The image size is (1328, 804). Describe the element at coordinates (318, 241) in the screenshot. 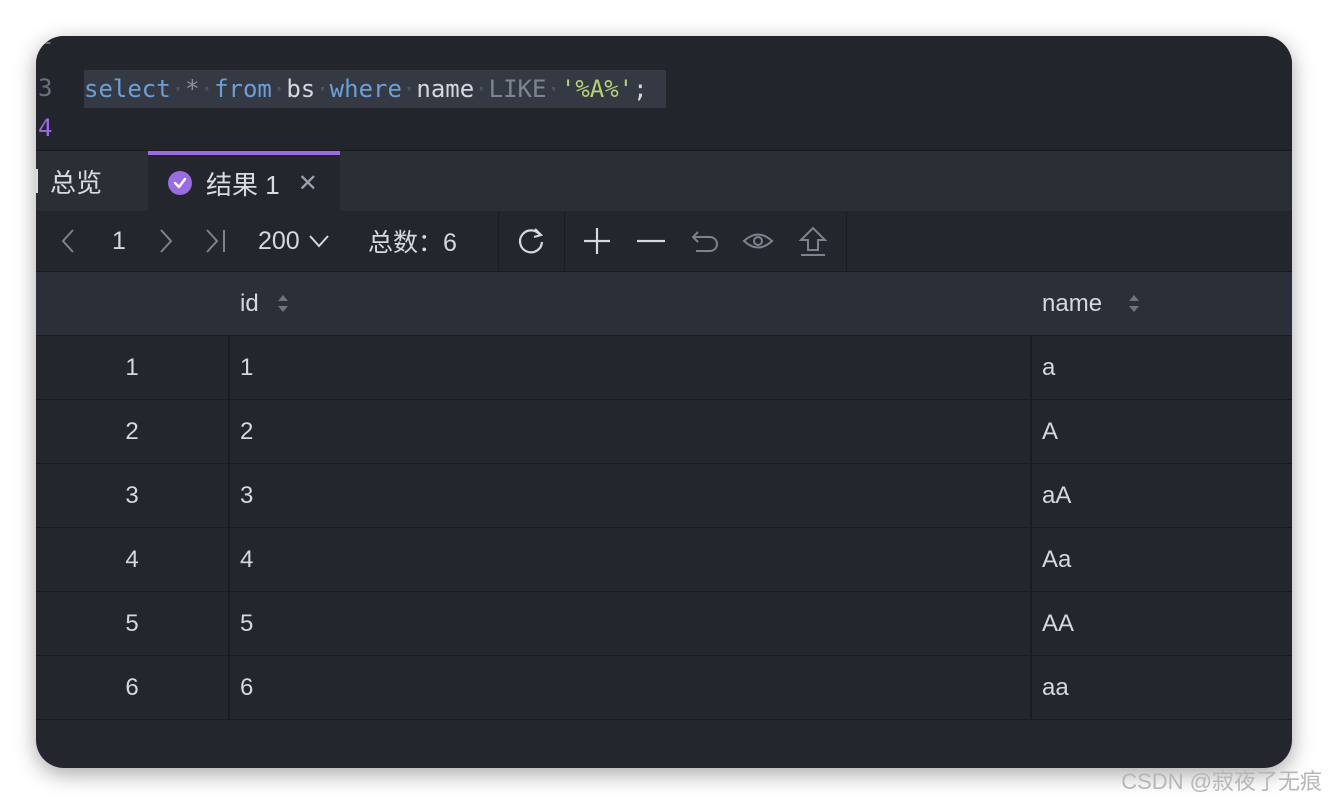

I see `chevron-down-icon` at that location.